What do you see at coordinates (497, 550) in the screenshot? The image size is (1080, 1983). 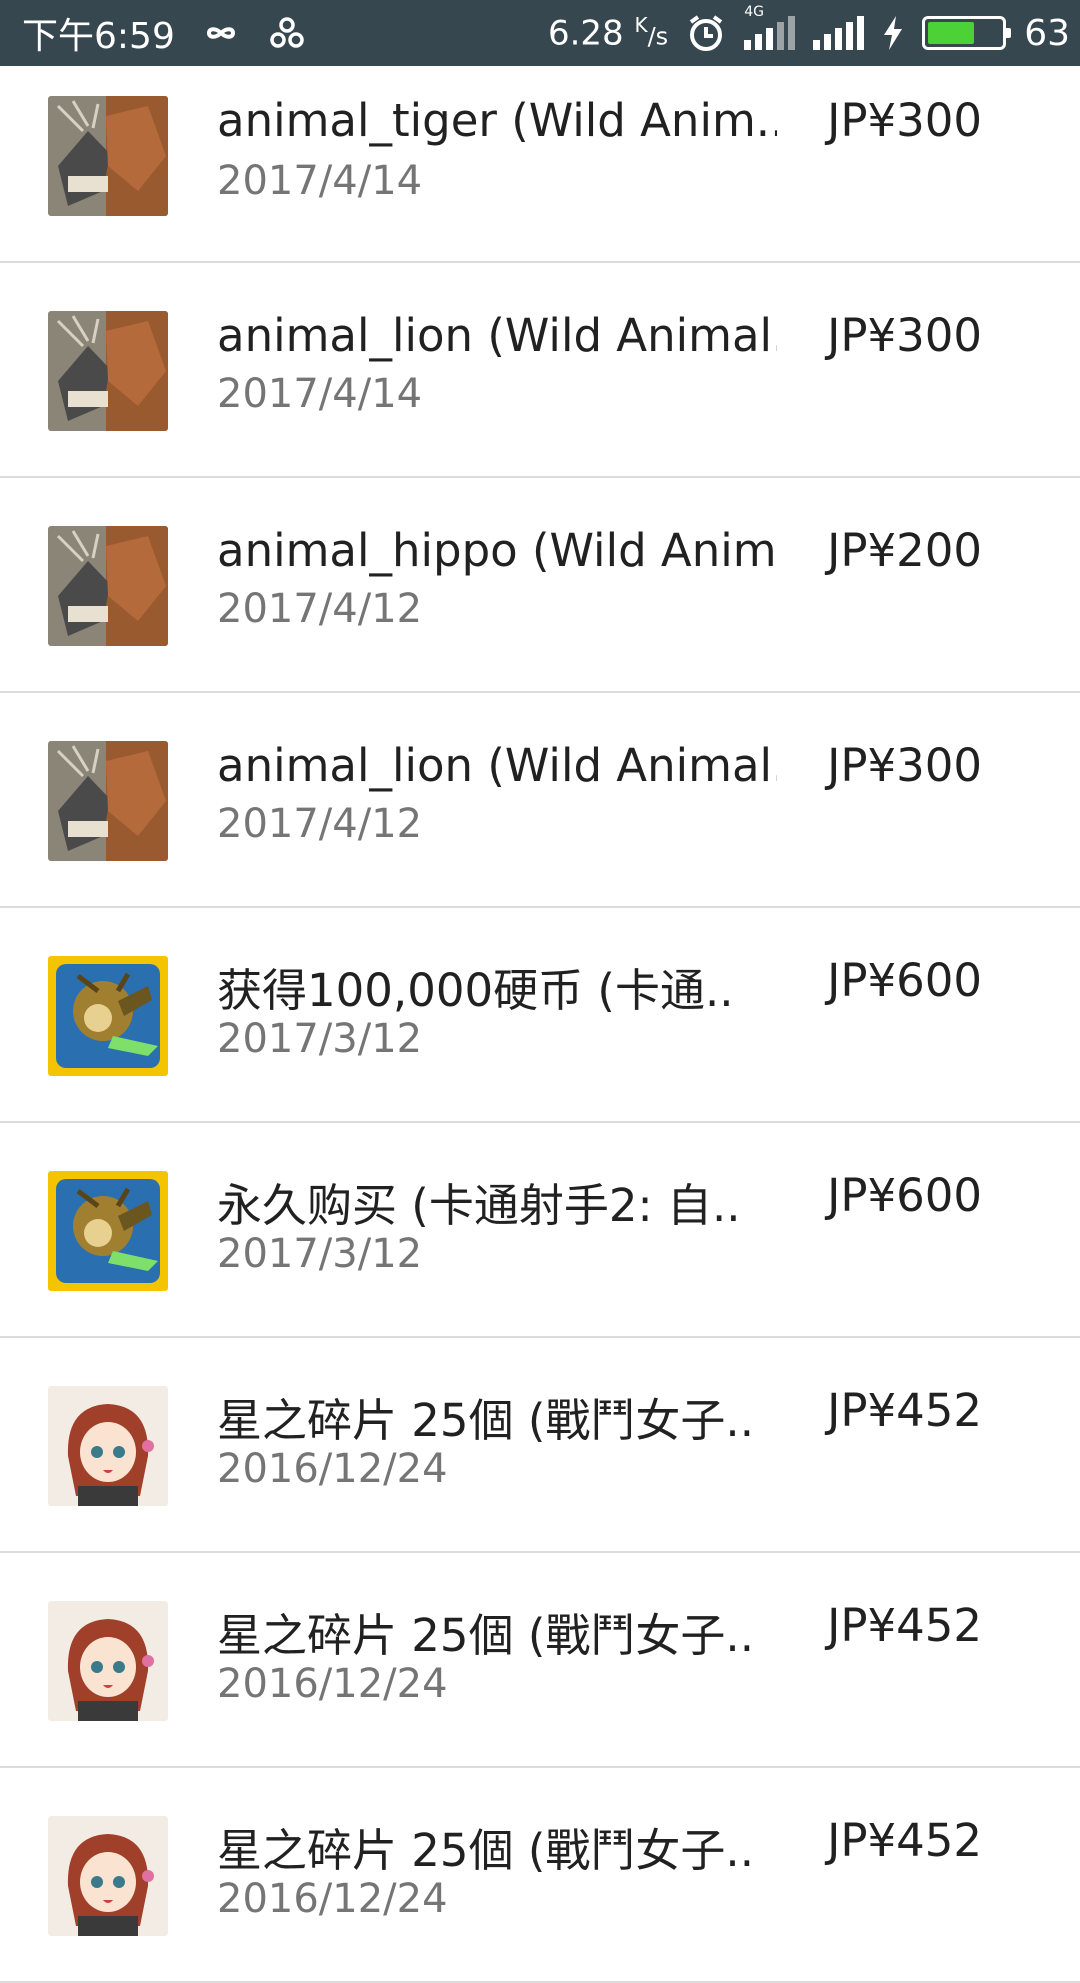 I see `purchase-title: animal_hippo (Wild Anim..` at bounding box center [497, 550].